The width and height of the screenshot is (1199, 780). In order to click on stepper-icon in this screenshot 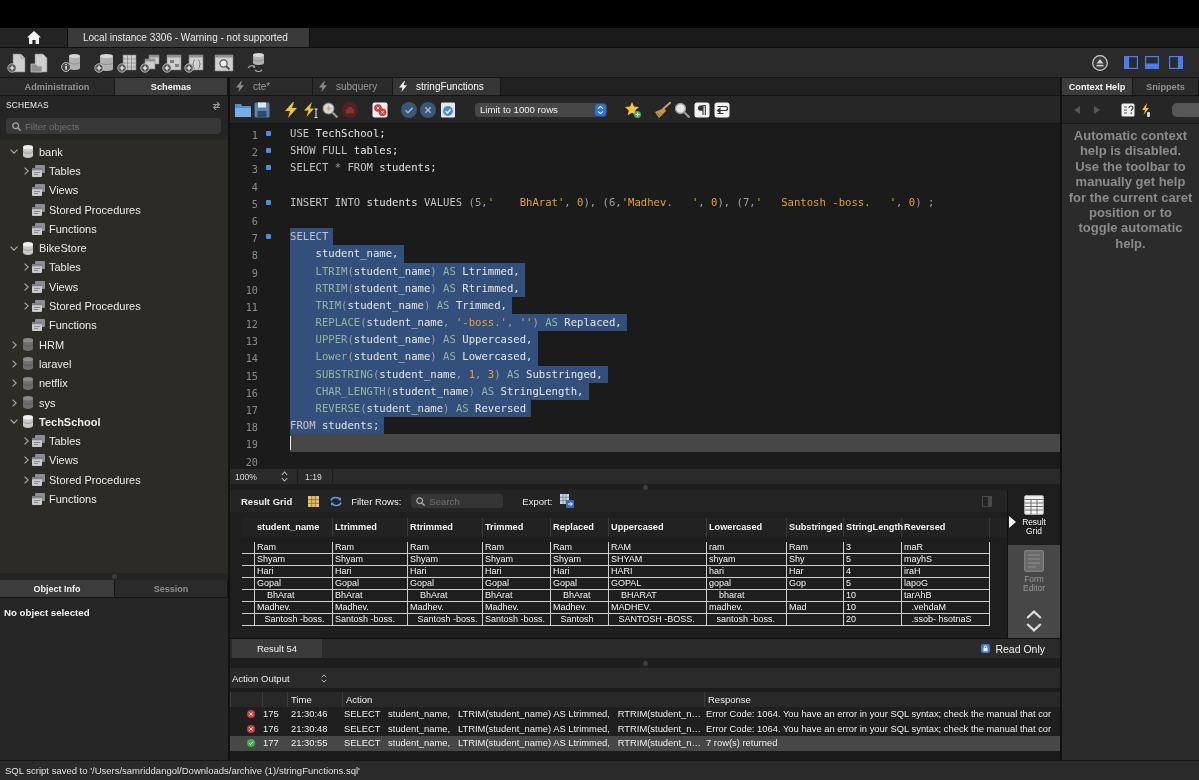, I will do `click(284, 476)`.